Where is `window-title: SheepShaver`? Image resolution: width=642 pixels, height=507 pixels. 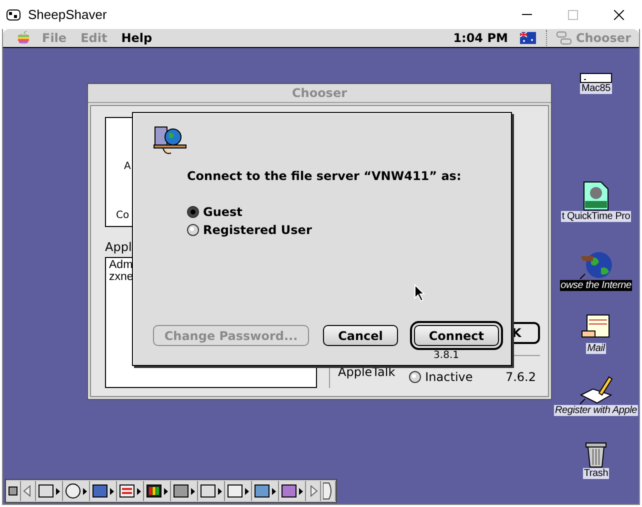 window-title: SheepShaver is located at coordinates (67, 14).